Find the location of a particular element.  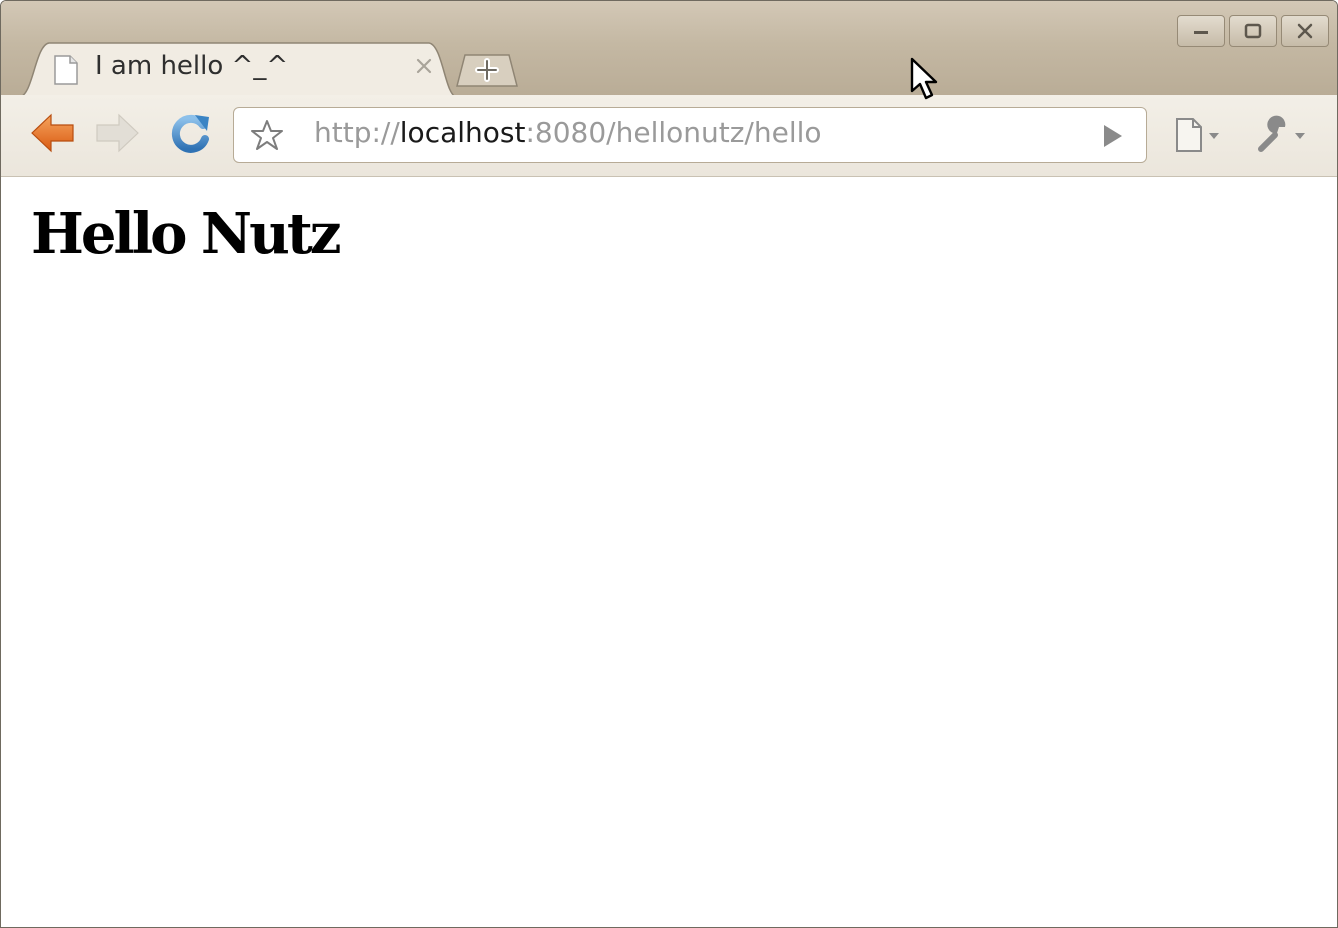

url-path: :8080/hellonutz/hello is located at coordinates (673, 132).